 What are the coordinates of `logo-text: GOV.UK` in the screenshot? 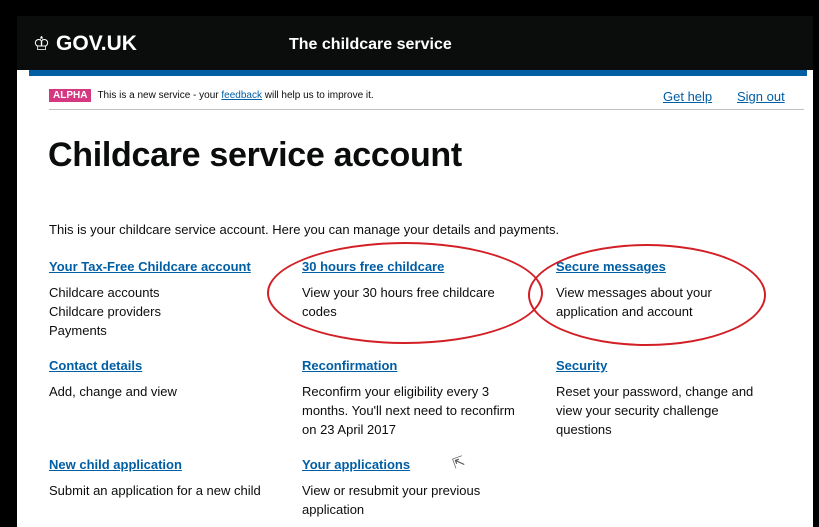 It's located at (96, 43).